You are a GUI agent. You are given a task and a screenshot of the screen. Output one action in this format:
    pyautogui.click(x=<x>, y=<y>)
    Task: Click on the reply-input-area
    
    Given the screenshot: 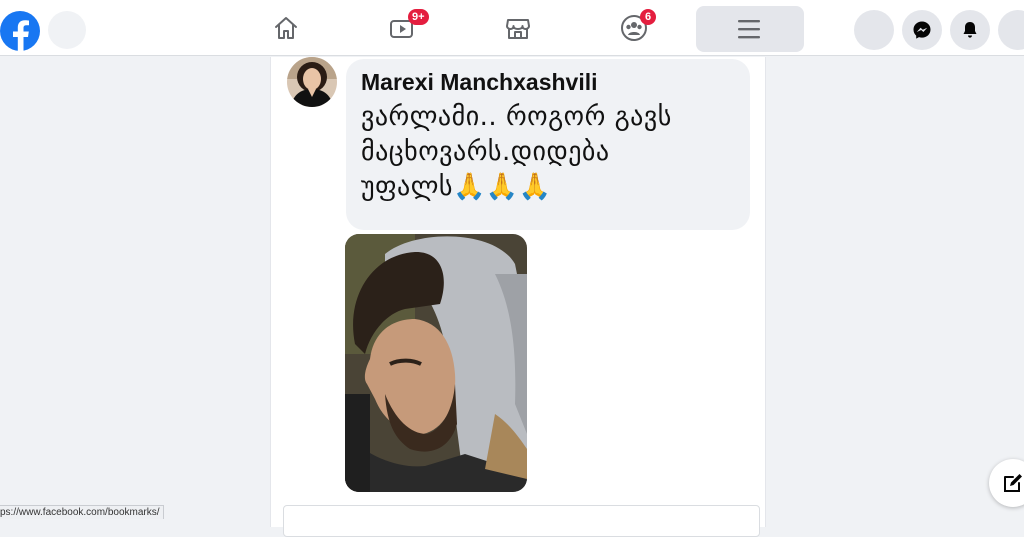 What is the action you would take?
    pyautogui.click(x=521, y=521)
    